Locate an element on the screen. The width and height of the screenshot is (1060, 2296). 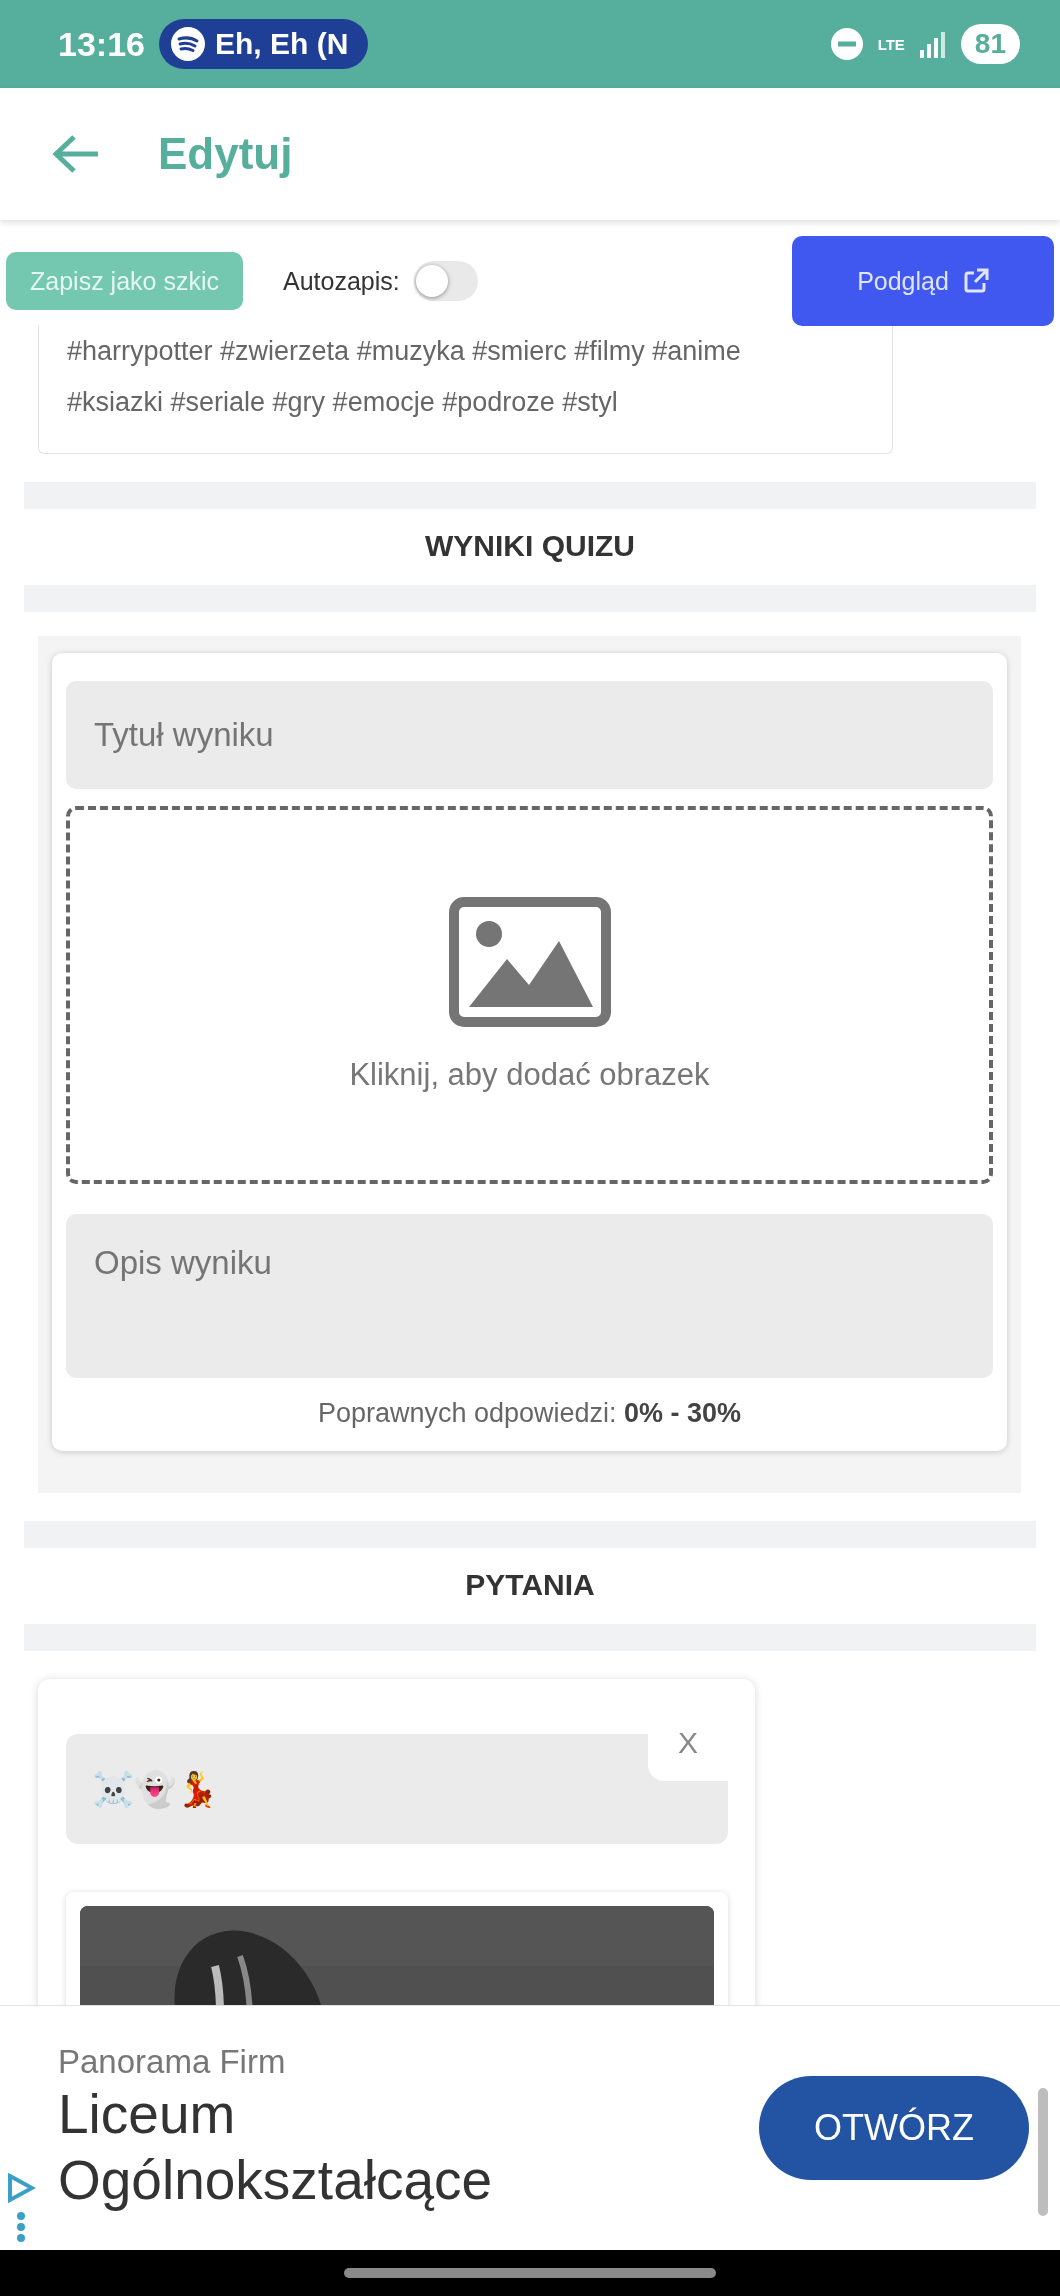
tags-field: #harrypotter #zwierzeta #muzyka #smierc #filmy #anime #ksiazki #seriale #gry #emocje #podroze #styl is located at coordinates (465, 390).